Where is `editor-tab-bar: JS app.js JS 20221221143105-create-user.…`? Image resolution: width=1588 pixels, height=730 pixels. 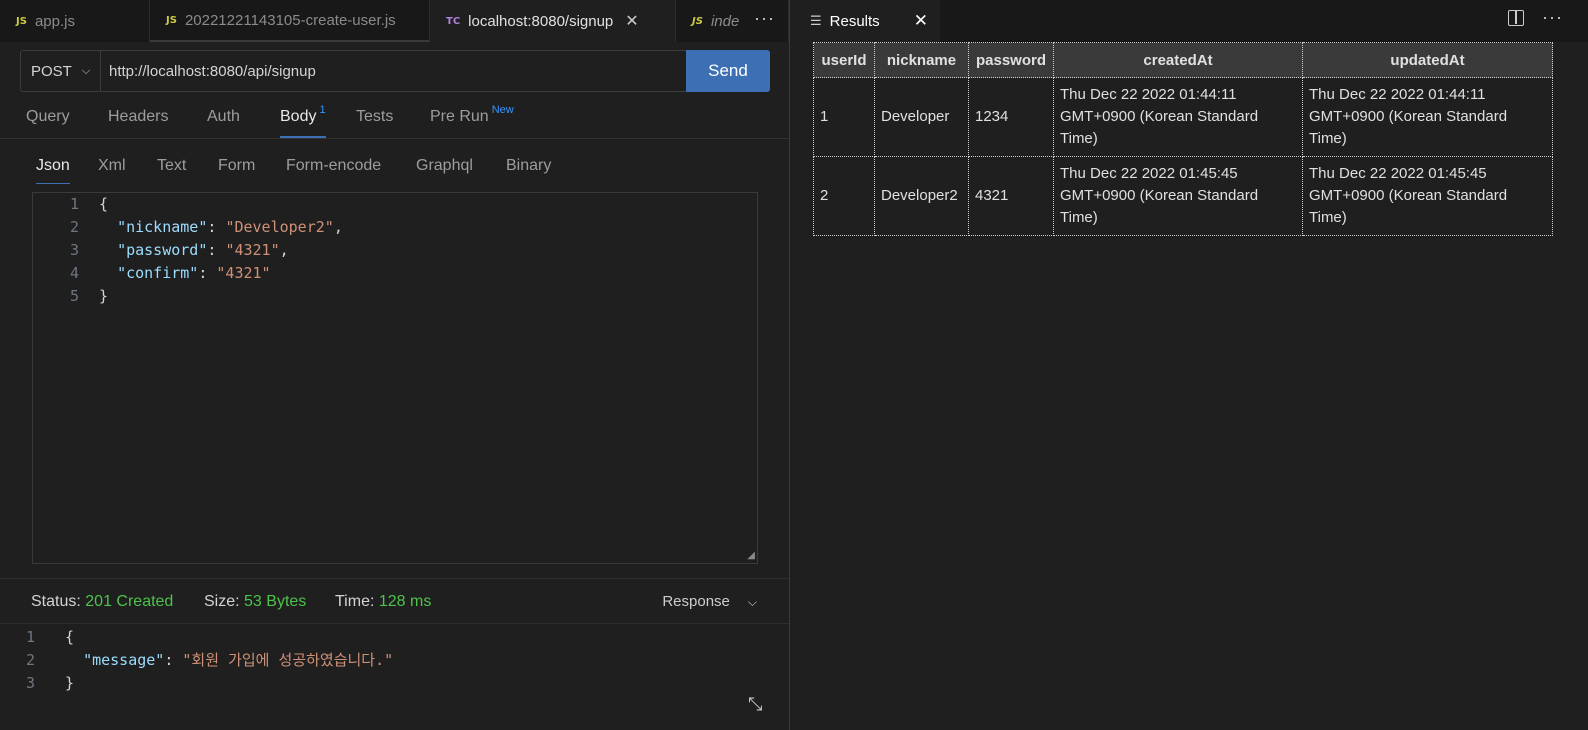 editor-tab-bar: JS app.js JS 20221221143105-create-user.… is located at coordinates (394, 21).